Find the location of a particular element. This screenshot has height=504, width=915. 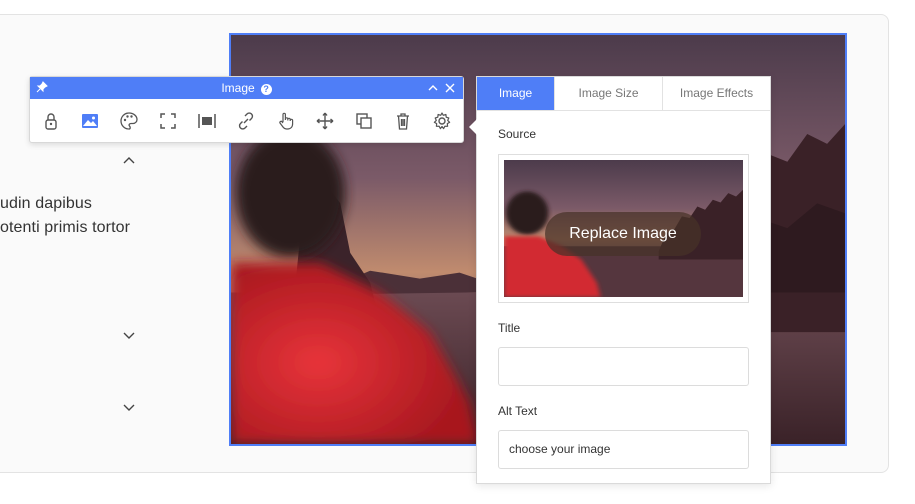

title-input is located at coordinates (623, 366).